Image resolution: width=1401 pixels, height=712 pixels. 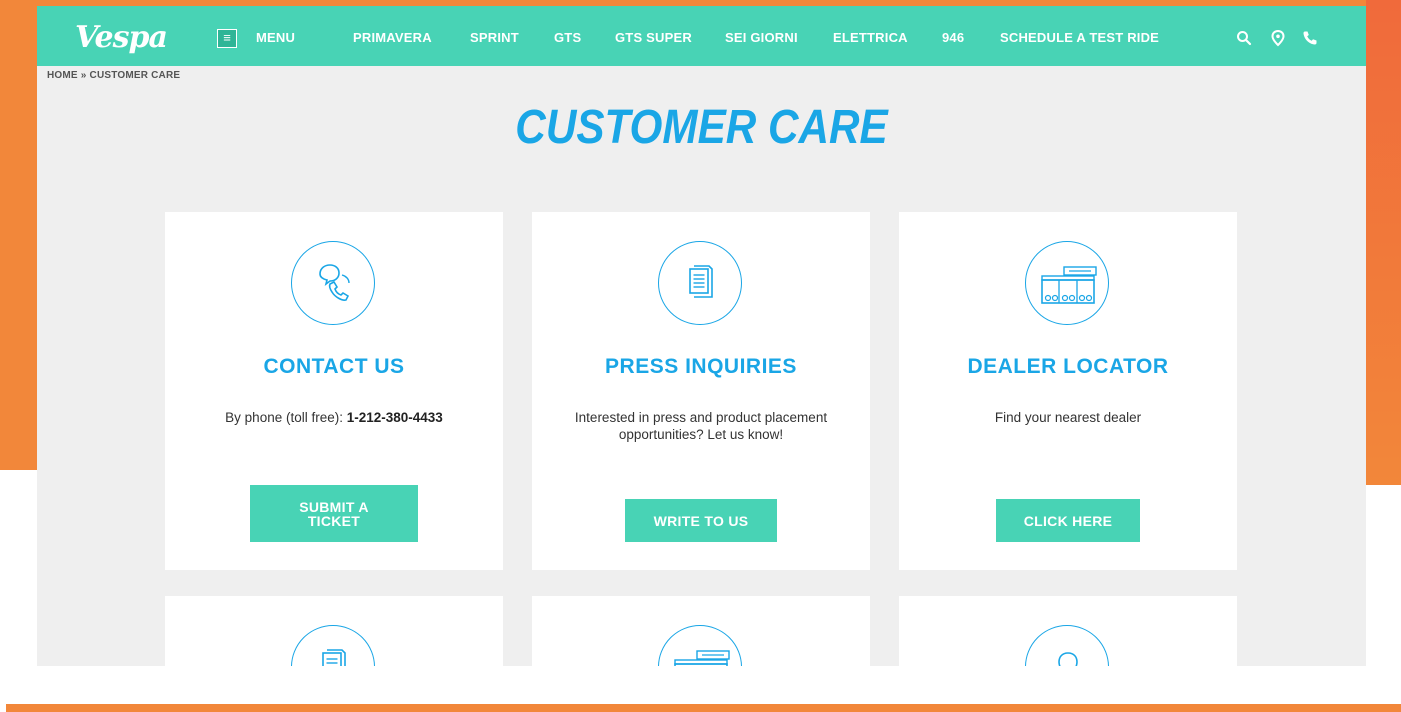 I want to click on nav-item-primavera: PRIMAVERA, so click(x=392, y=38).